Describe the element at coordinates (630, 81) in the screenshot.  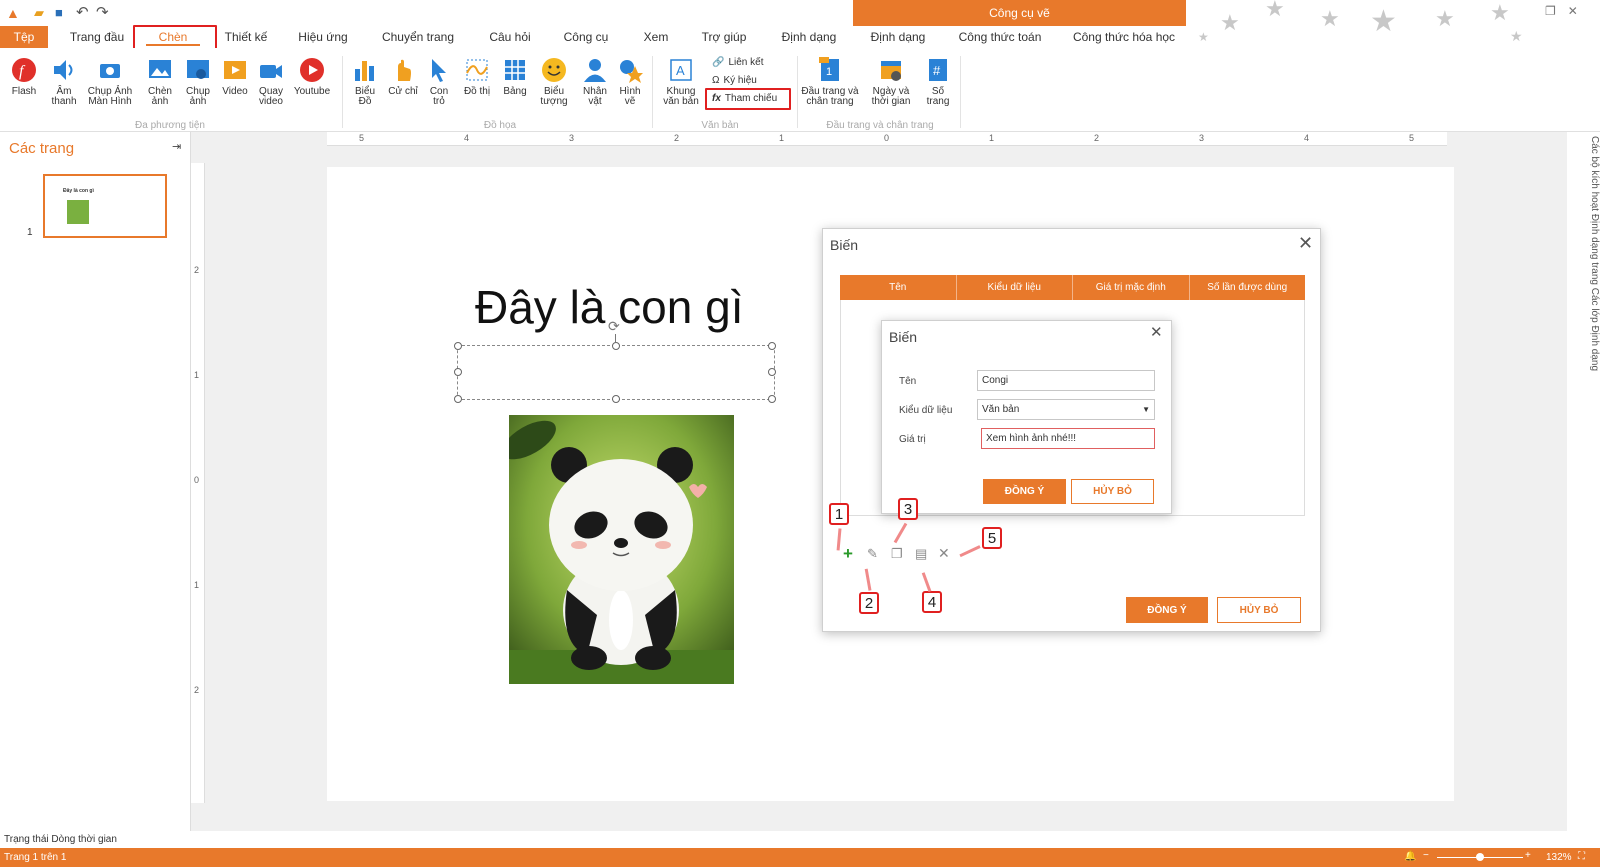
I see `shape-button: Hình vẽ` at that location.